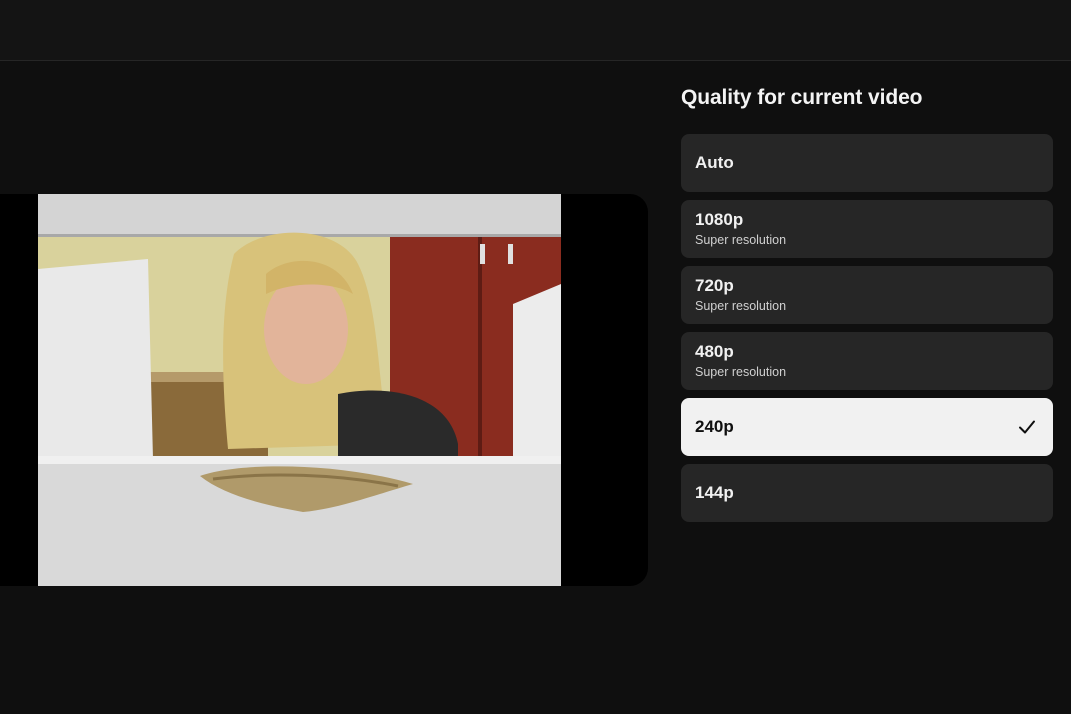 Image resolution: width=1071 pixels, height=714 pixels. What do you see at coordinates (714, 351) in the screenshot?
I see `option-label: 480p` at bounding box center [714, 351].